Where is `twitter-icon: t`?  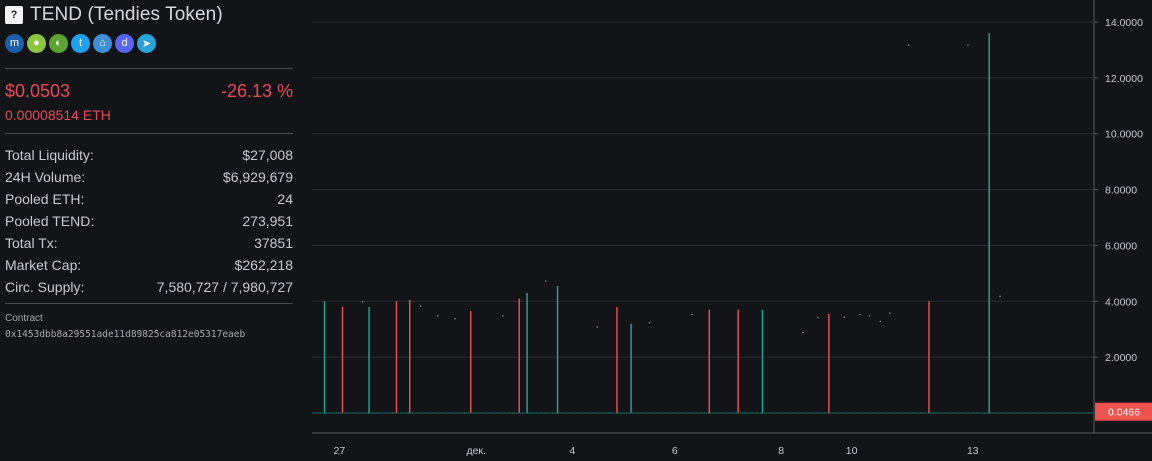 twitter-icon: t is located at coordinates (80, 43).